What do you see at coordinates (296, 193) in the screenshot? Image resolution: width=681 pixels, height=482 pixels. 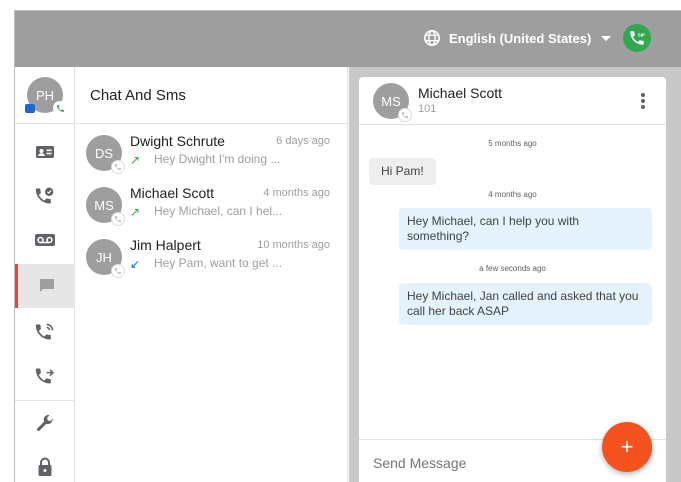 I see `timestamp: 4 months ago` at bounding box center [296, 193].